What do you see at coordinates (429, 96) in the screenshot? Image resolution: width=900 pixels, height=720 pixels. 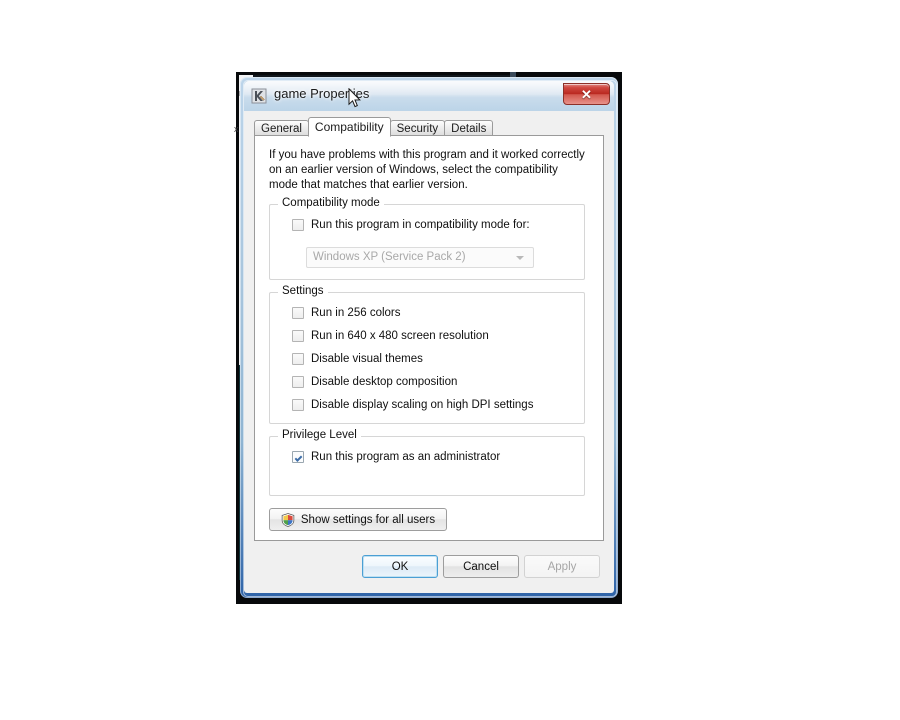 I see `title-bar: game Properties ✕` at bounding box center [429, 96].